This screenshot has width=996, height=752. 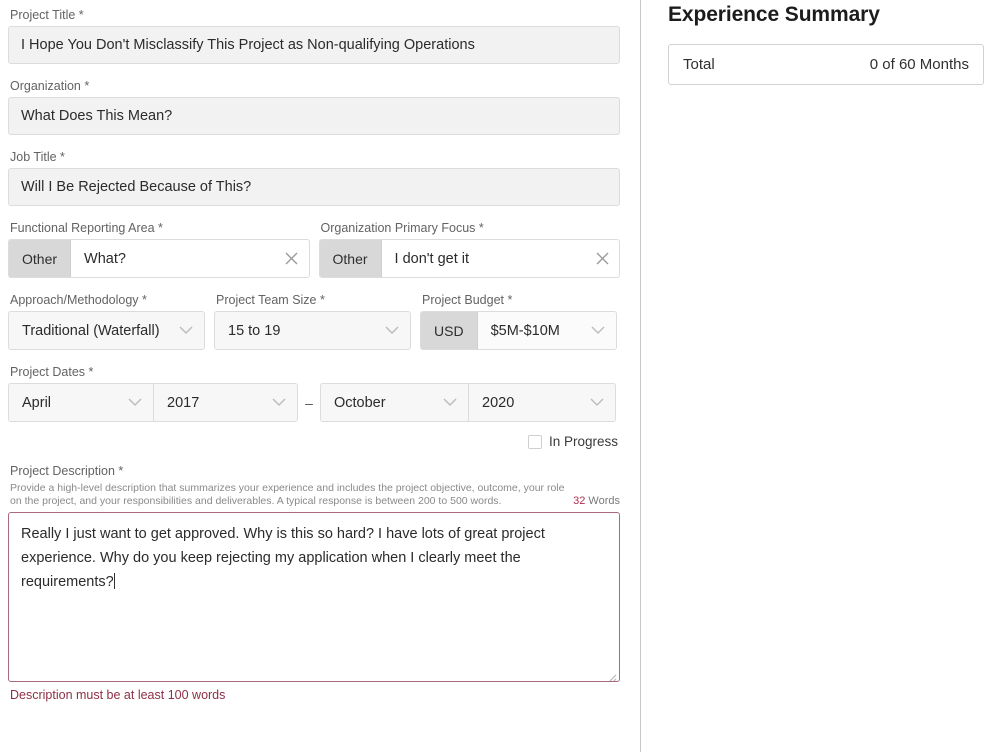 What do you see at coordinates (314, 402) in the screenshot?
I see `project-dates-row: April 2017 – October 2020` at bounding box center [314, 402].